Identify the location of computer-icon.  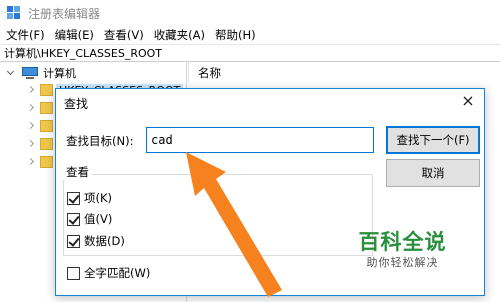
(30, 73).